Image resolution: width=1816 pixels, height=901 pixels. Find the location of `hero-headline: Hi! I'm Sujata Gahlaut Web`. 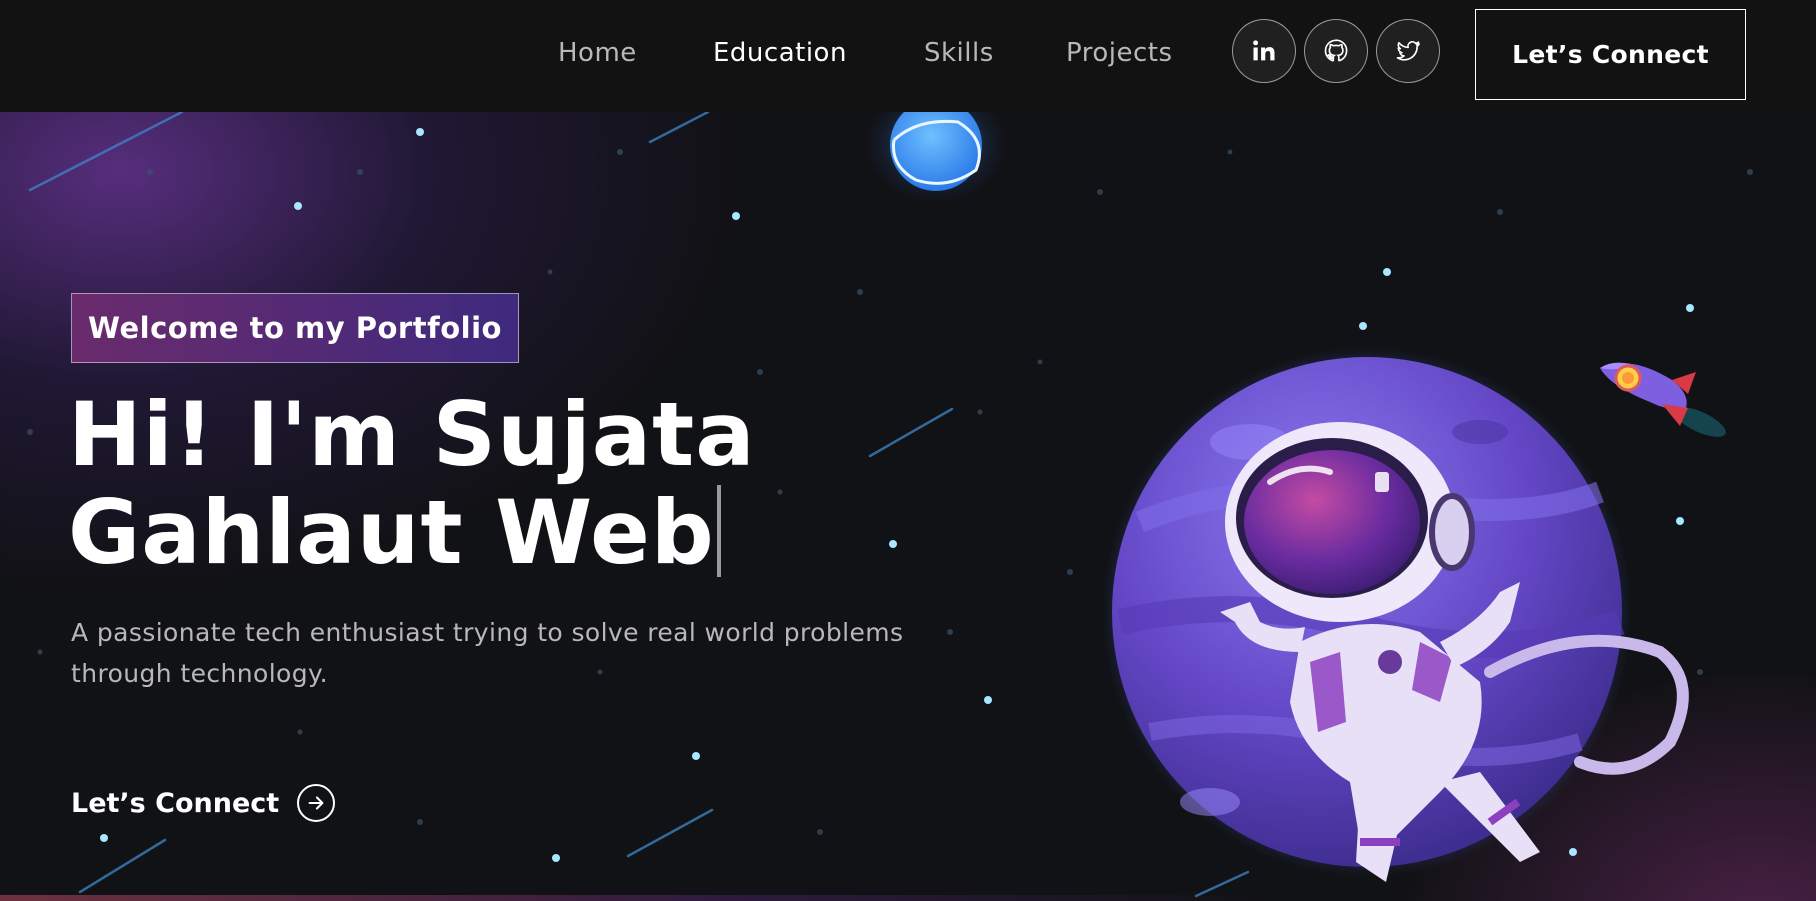

hero-headline: Hi! I'm Sujata Gahlaut Web is located at coordinates (448, 484).